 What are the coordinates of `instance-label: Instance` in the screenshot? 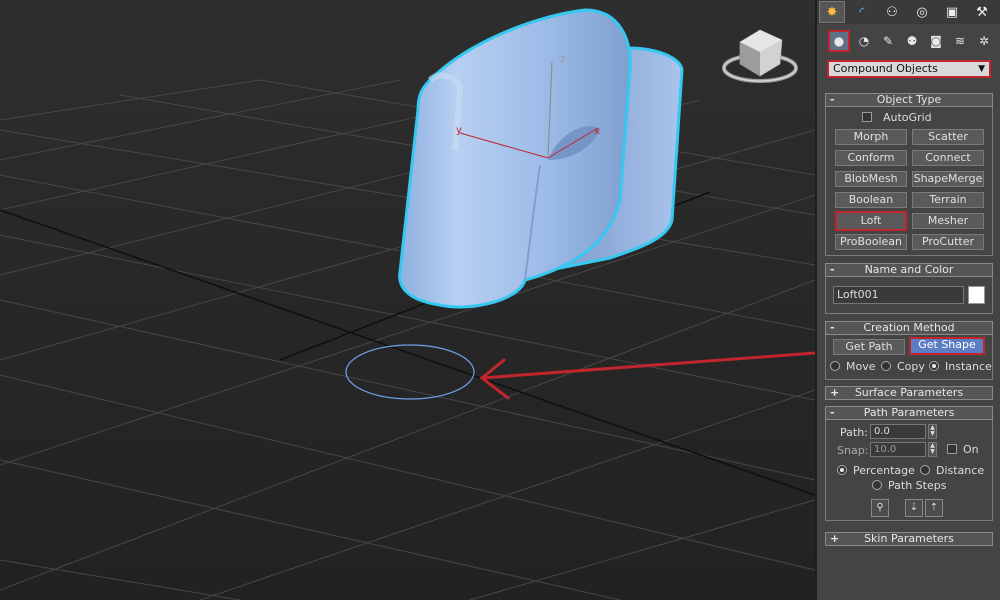 It's located at (968, 366).